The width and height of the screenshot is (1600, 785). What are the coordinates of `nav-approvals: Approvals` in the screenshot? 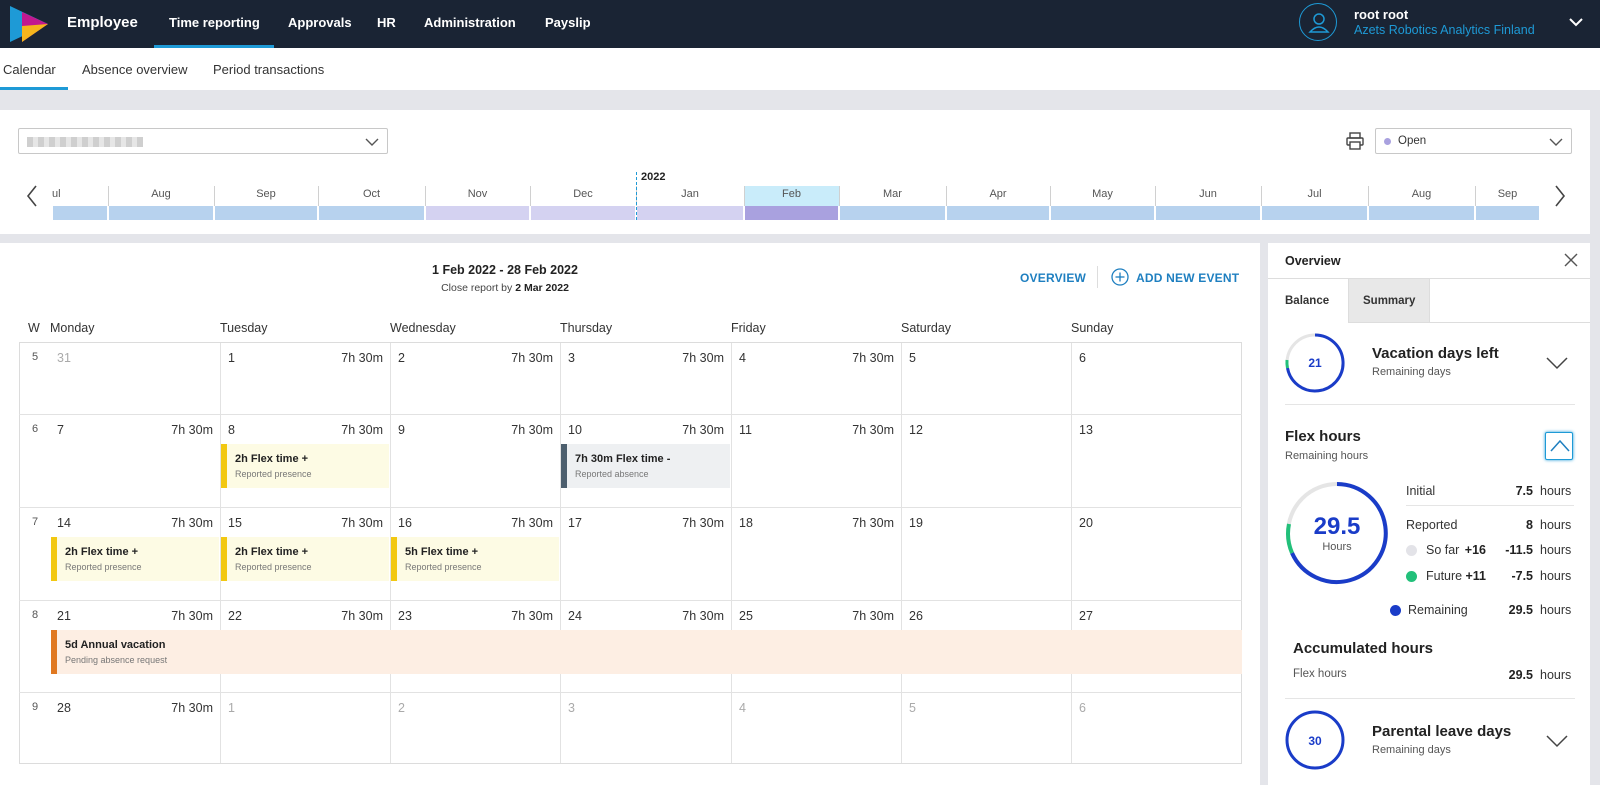 It's located at (320, 22).